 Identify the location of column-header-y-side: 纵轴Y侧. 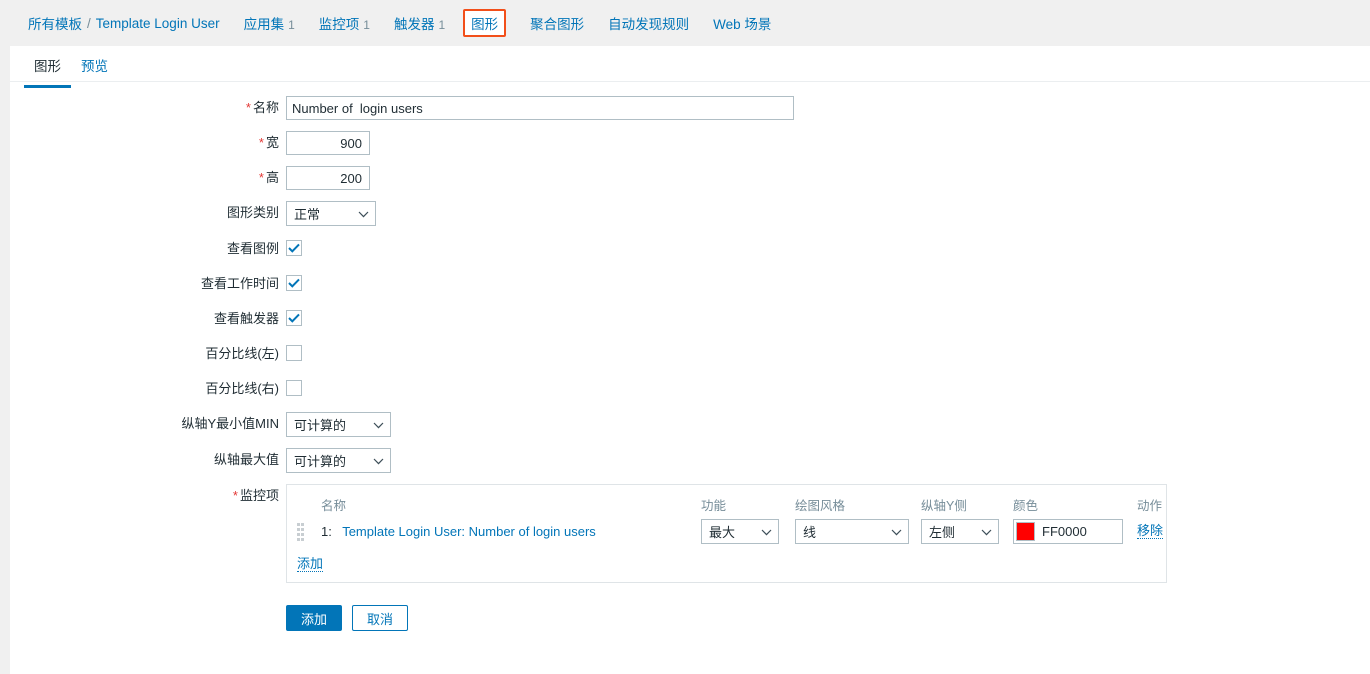
(944, 505).